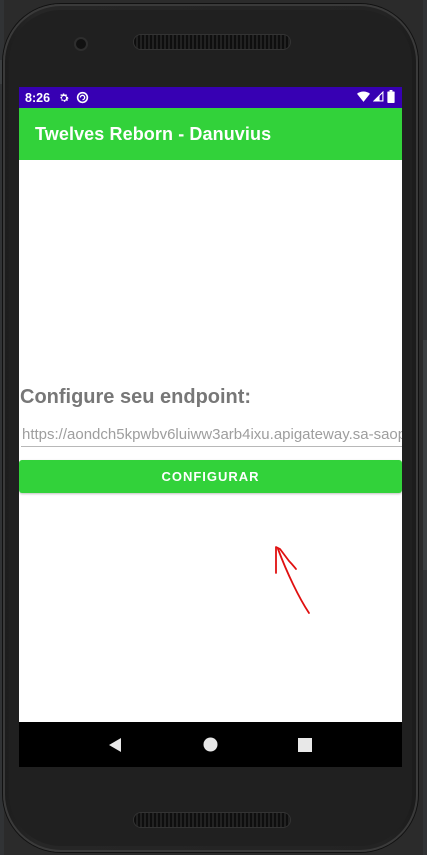 Image resolution: width=427 pixels, height=855 pixels. What do you see at coordinates (136, 397) in the screenshot?
I see `page-heading: Configure seu endpoint:` at bounding box center [136, 397].